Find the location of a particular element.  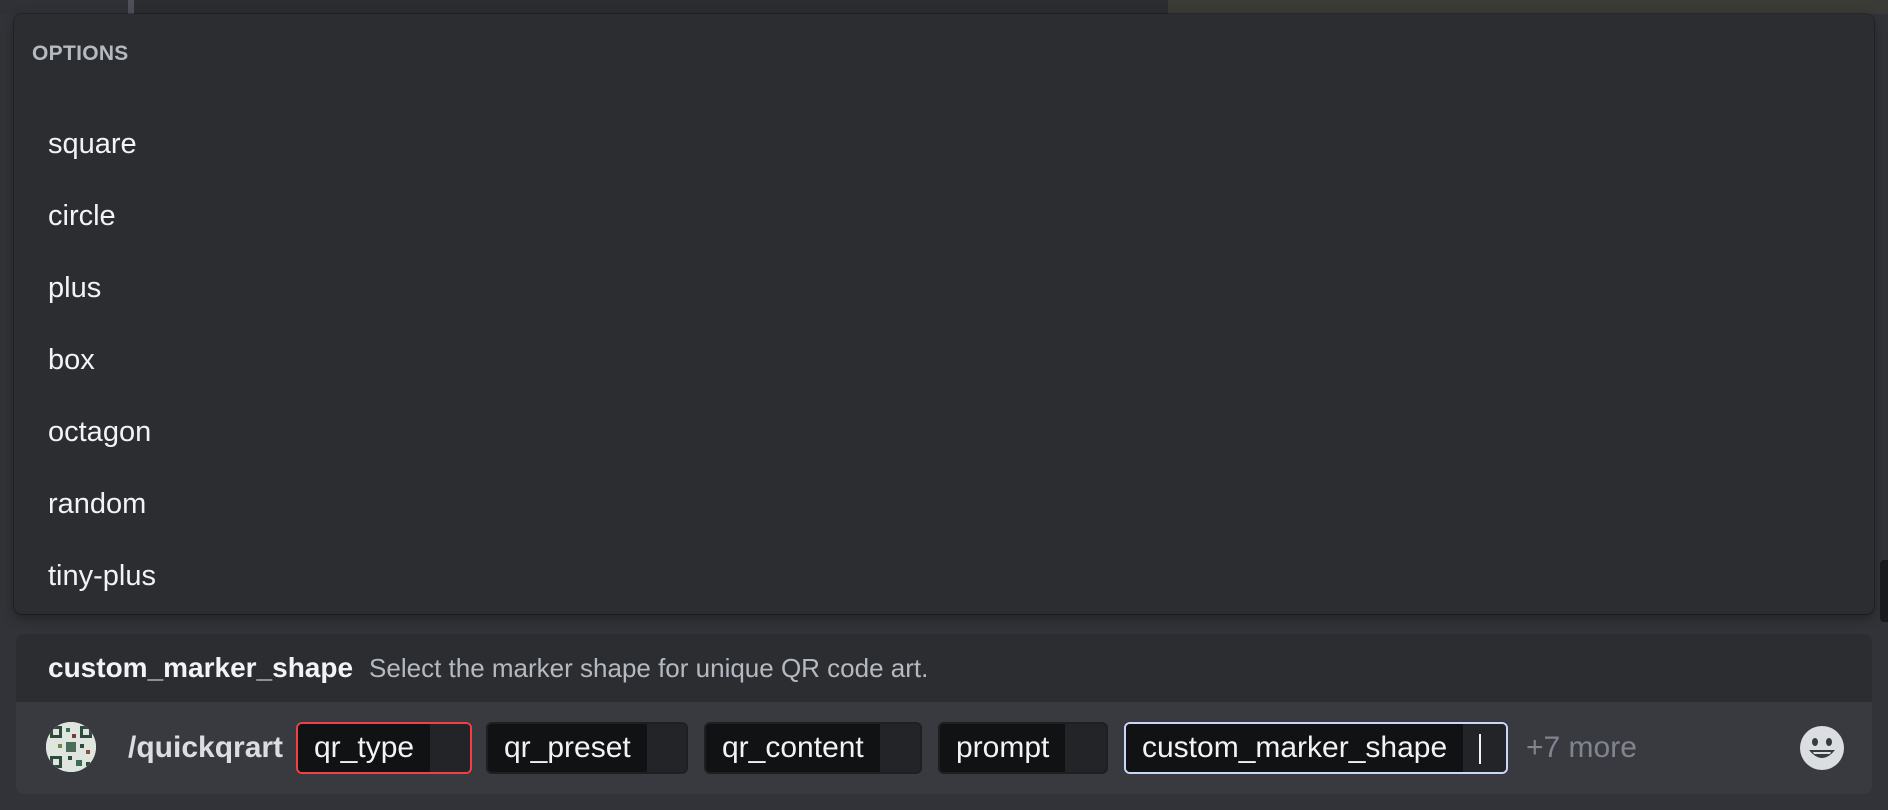

param-qr-preset-value is located at coordinates (666, 748).